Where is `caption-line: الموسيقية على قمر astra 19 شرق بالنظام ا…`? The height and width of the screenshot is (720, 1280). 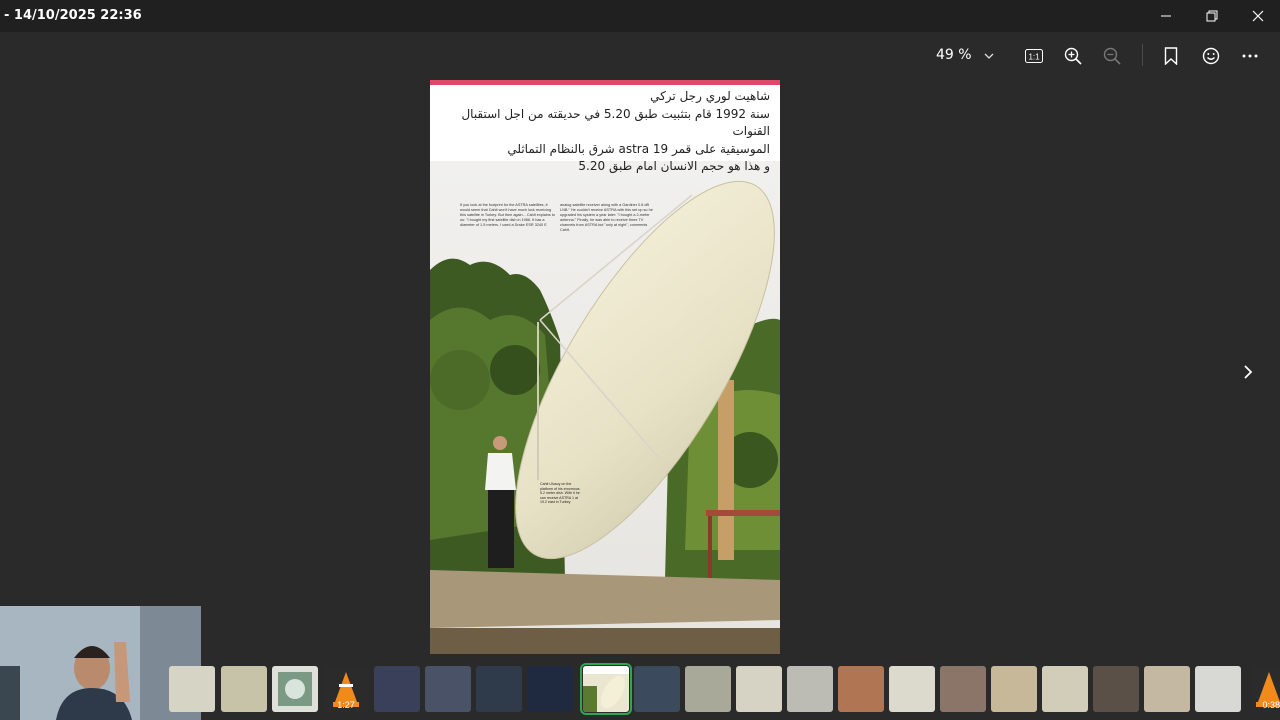 caption-line: الموسيقية على قمر astra 19 شرق بالنظام ا… is located at coordinates (638, 148).